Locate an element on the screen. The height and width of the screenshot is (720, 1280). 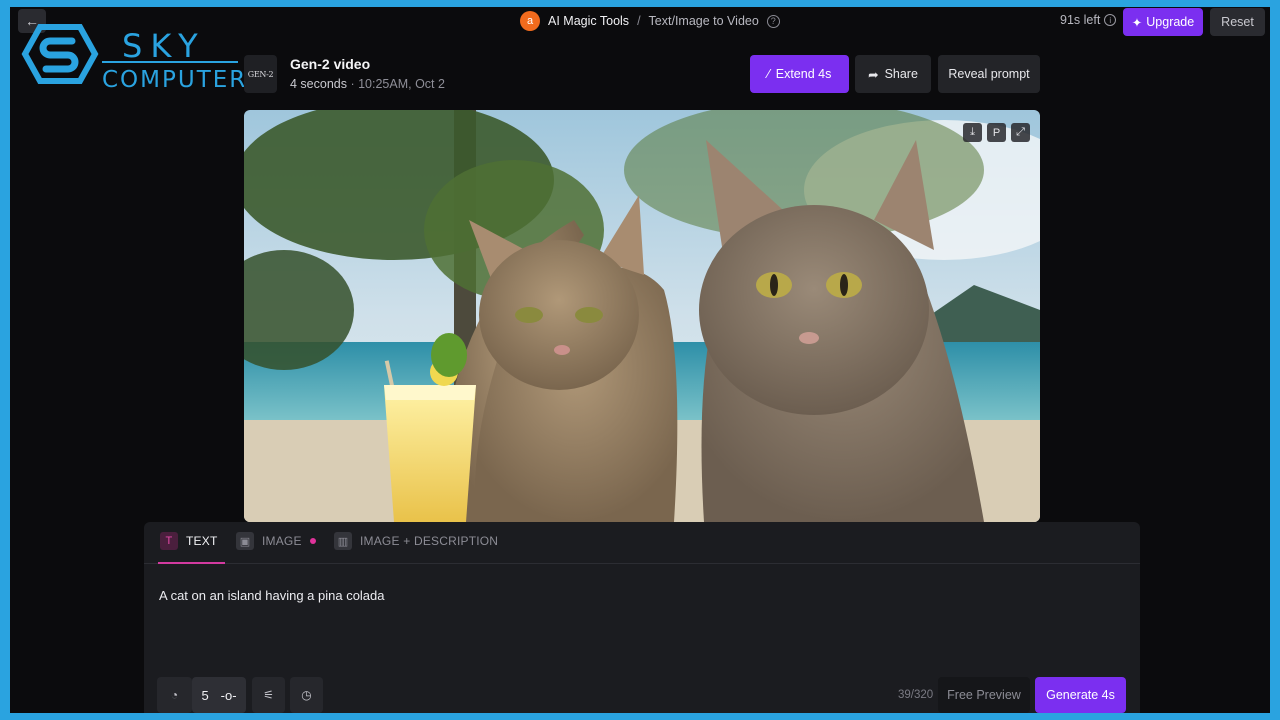
new-indicator-dot is located at coordinates (312, 541).